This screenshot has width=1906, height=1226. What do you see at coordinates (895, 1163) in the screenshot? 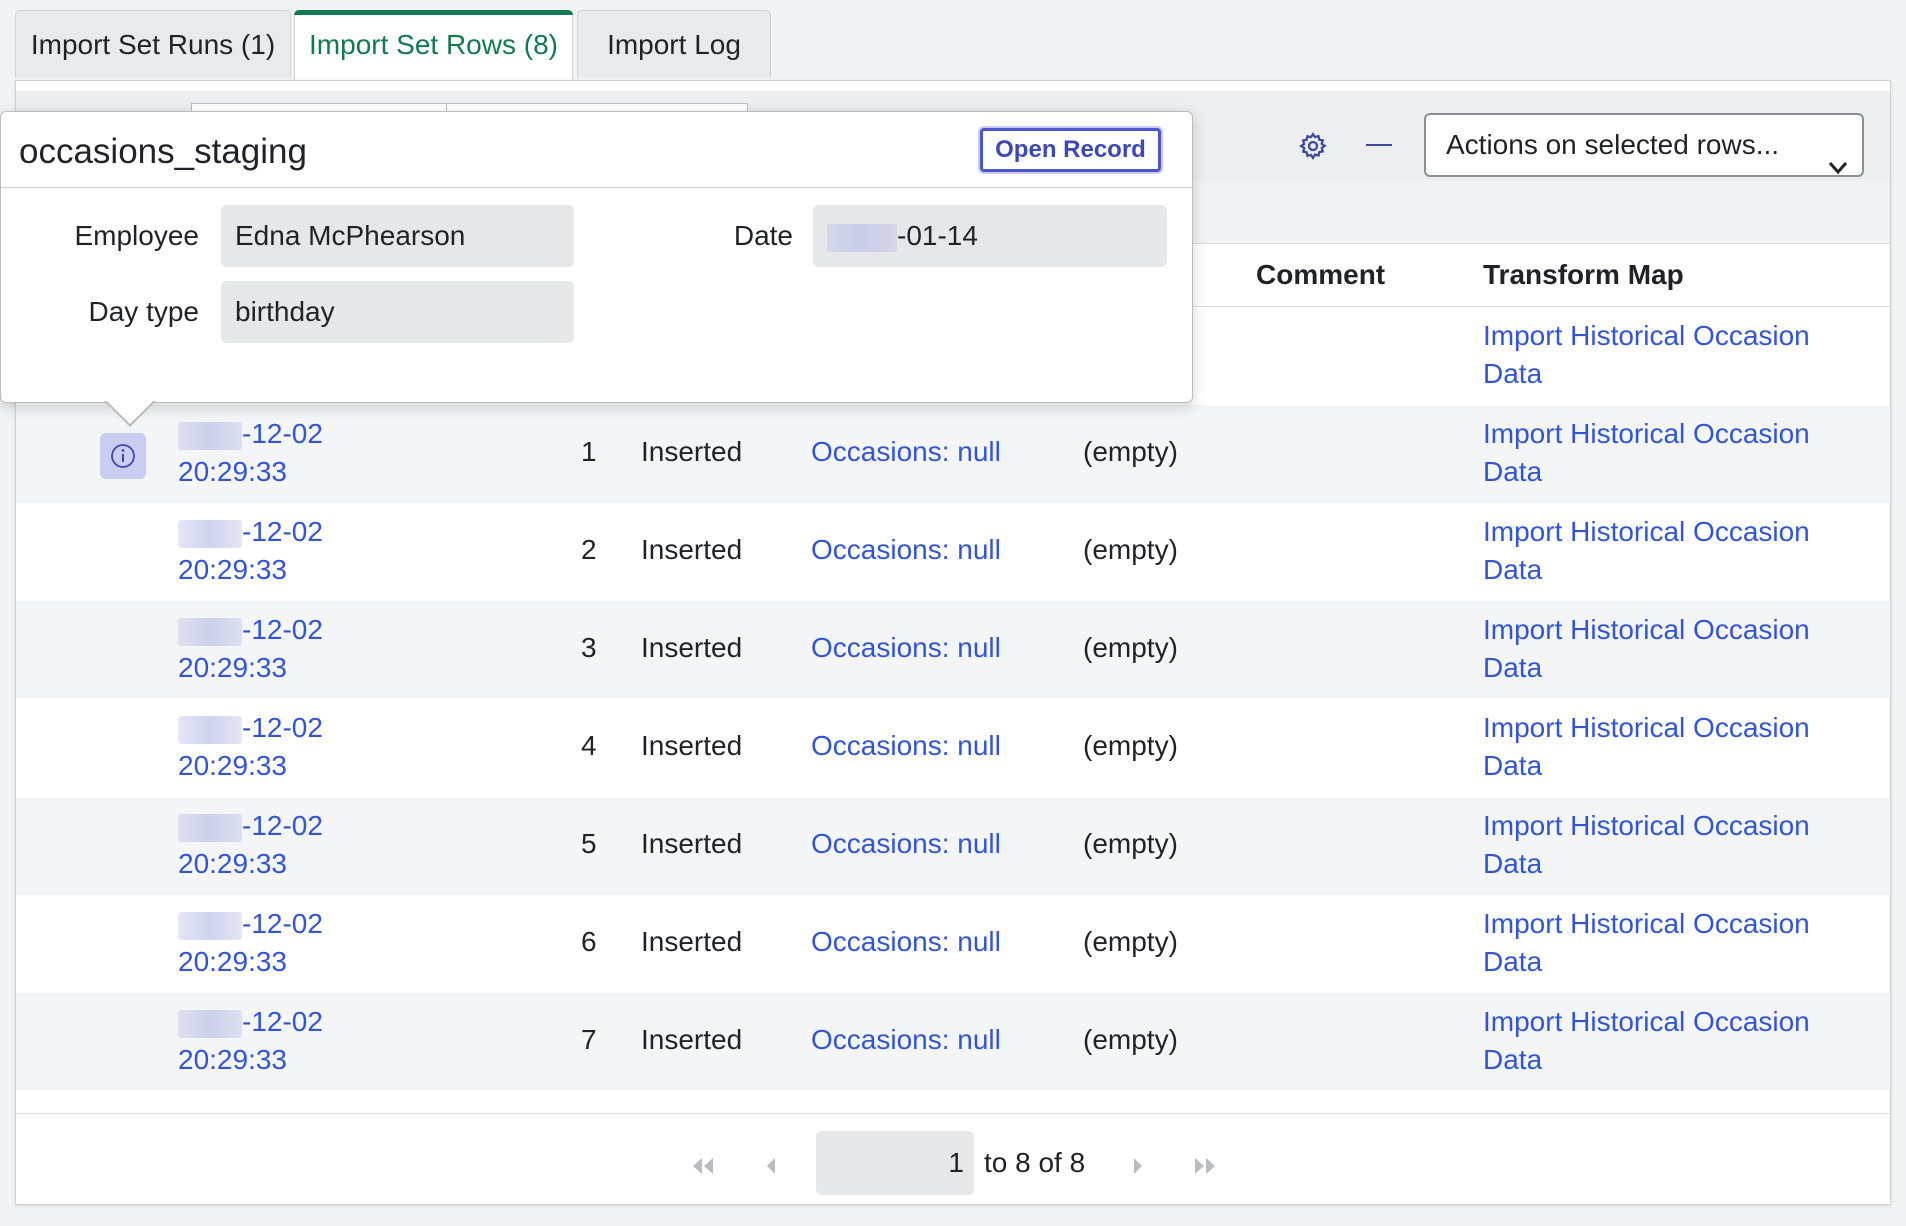
I see `page-number-input: 1` at bounding box center [895, 1163].